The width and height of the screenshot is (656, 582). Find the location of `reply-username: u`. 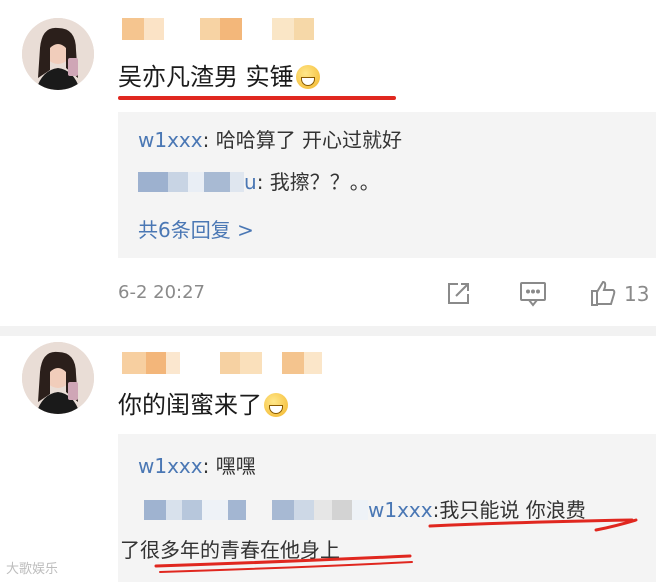

reply-username: u is located at coordinates (197, 182).